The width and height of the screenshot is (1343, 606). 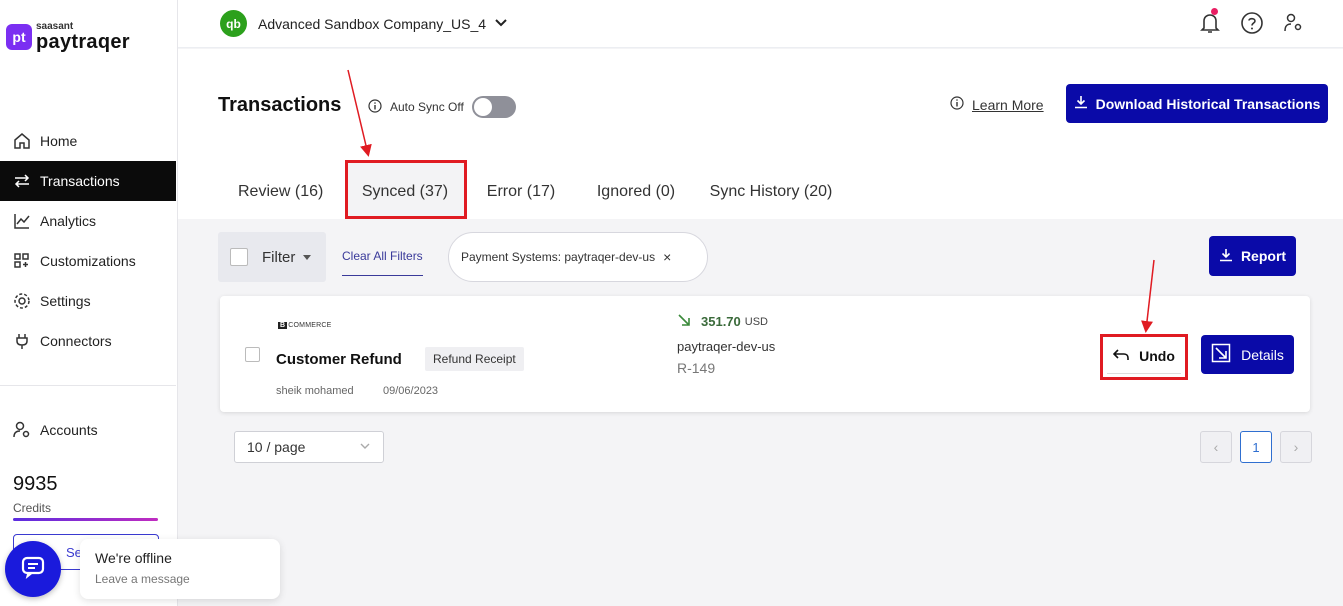 I want to click on download-historical-button: Download Historical Transactions, so click(x=1197, y=103).